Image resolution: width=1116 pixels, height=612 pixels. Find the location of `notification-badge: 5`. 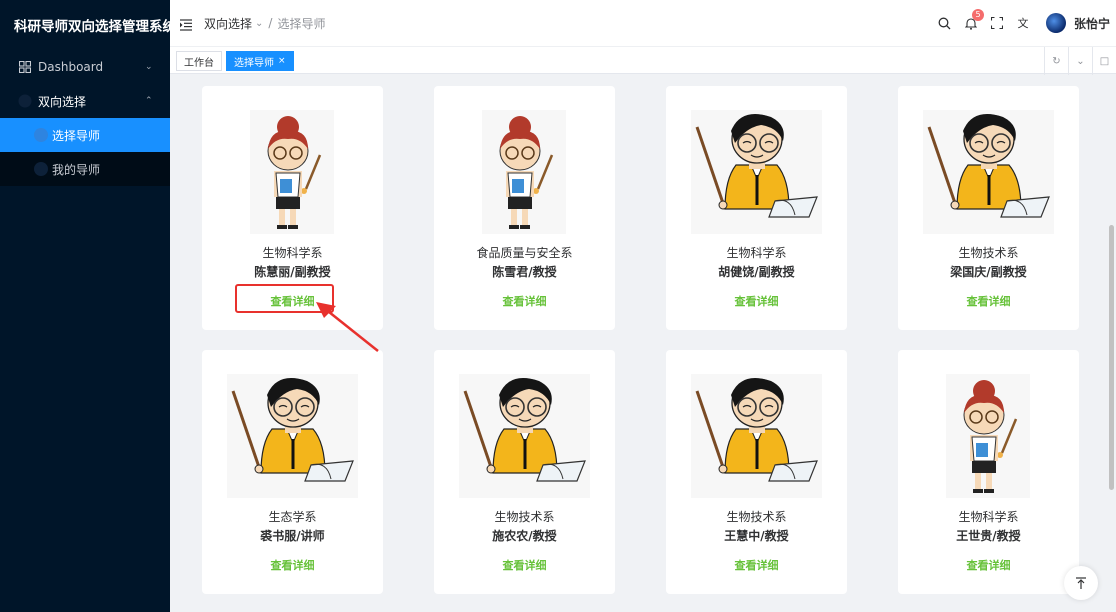

notification-badge: 5 is located at coordinates (977, 14).